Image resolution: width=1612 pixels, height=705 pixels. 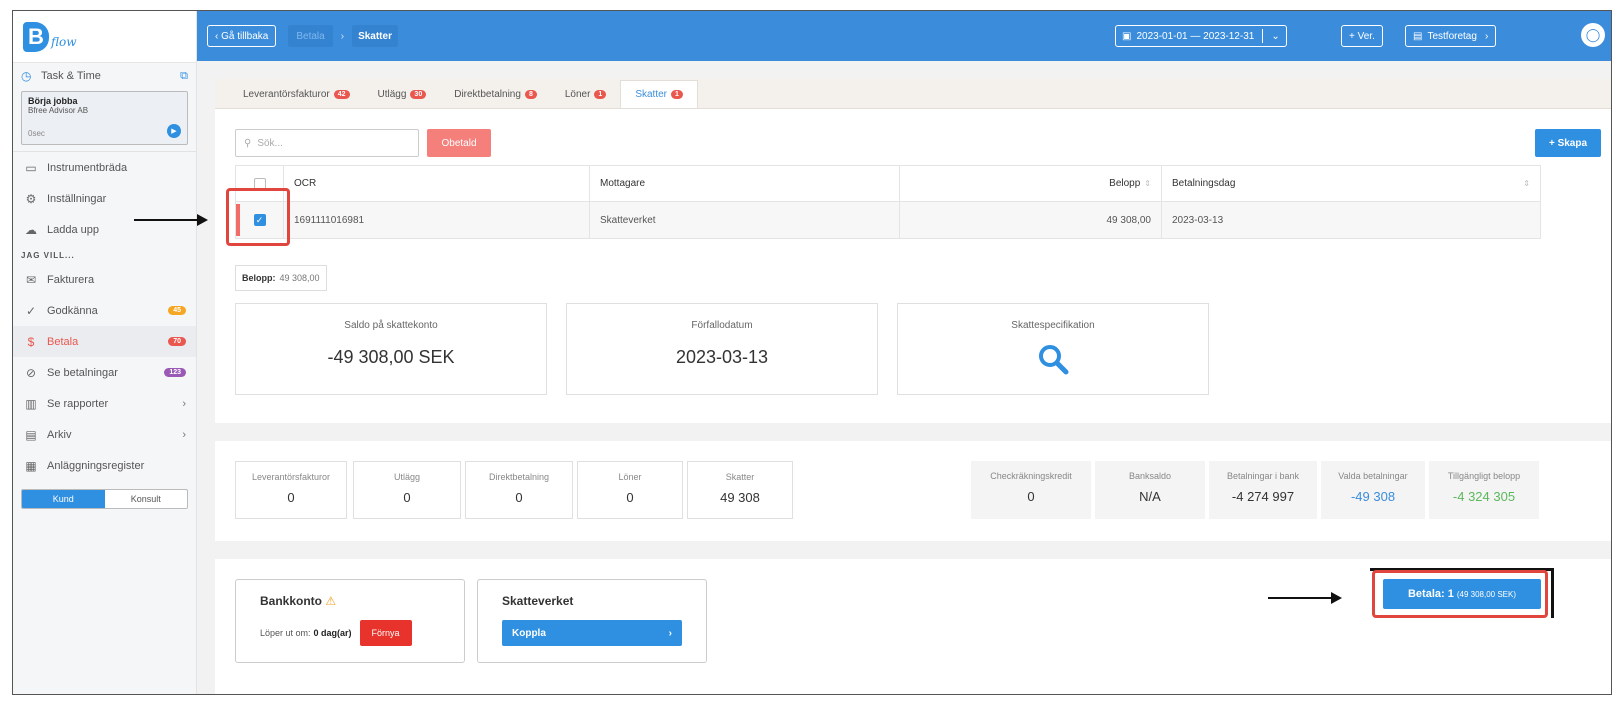 I want to click on add-voucher-button: + Ver., so click(x=1362, y=36).